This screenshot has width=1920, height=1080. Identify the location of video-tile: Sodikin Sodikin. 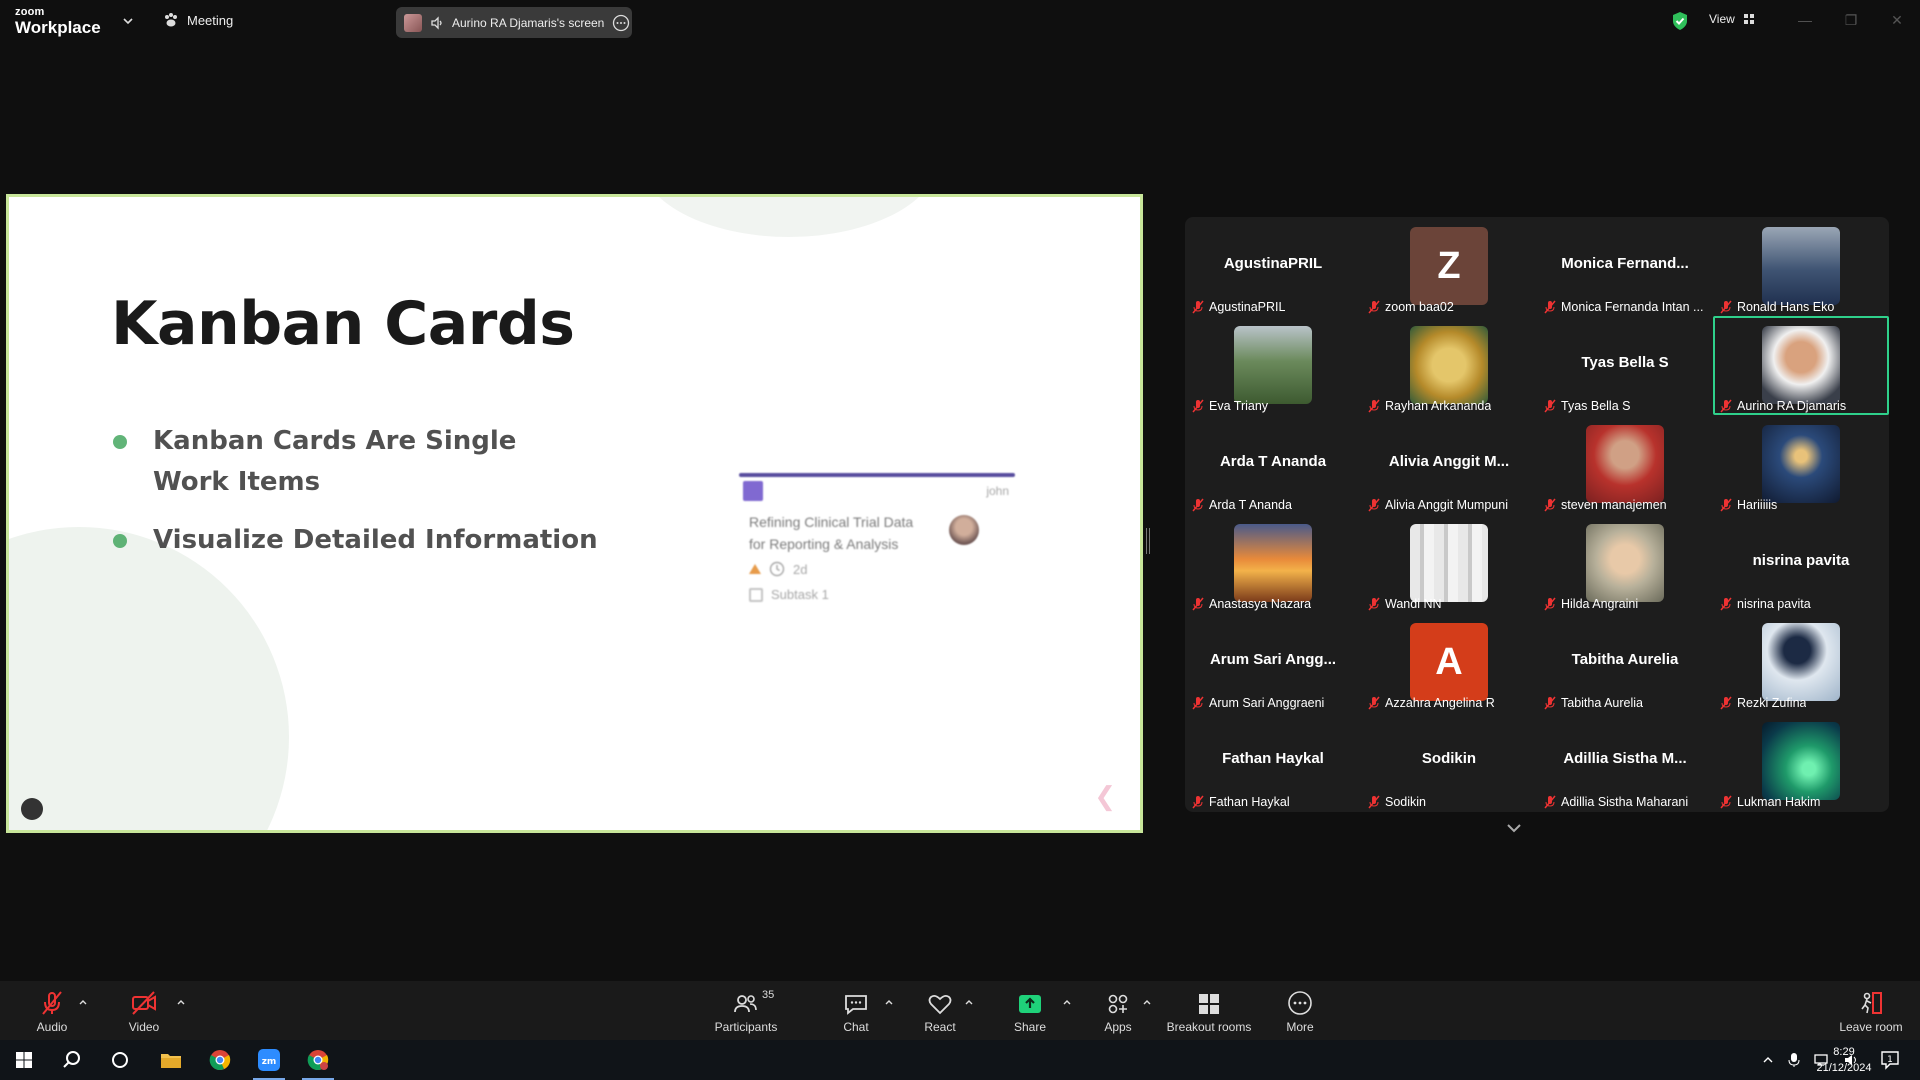
(1449, 761).